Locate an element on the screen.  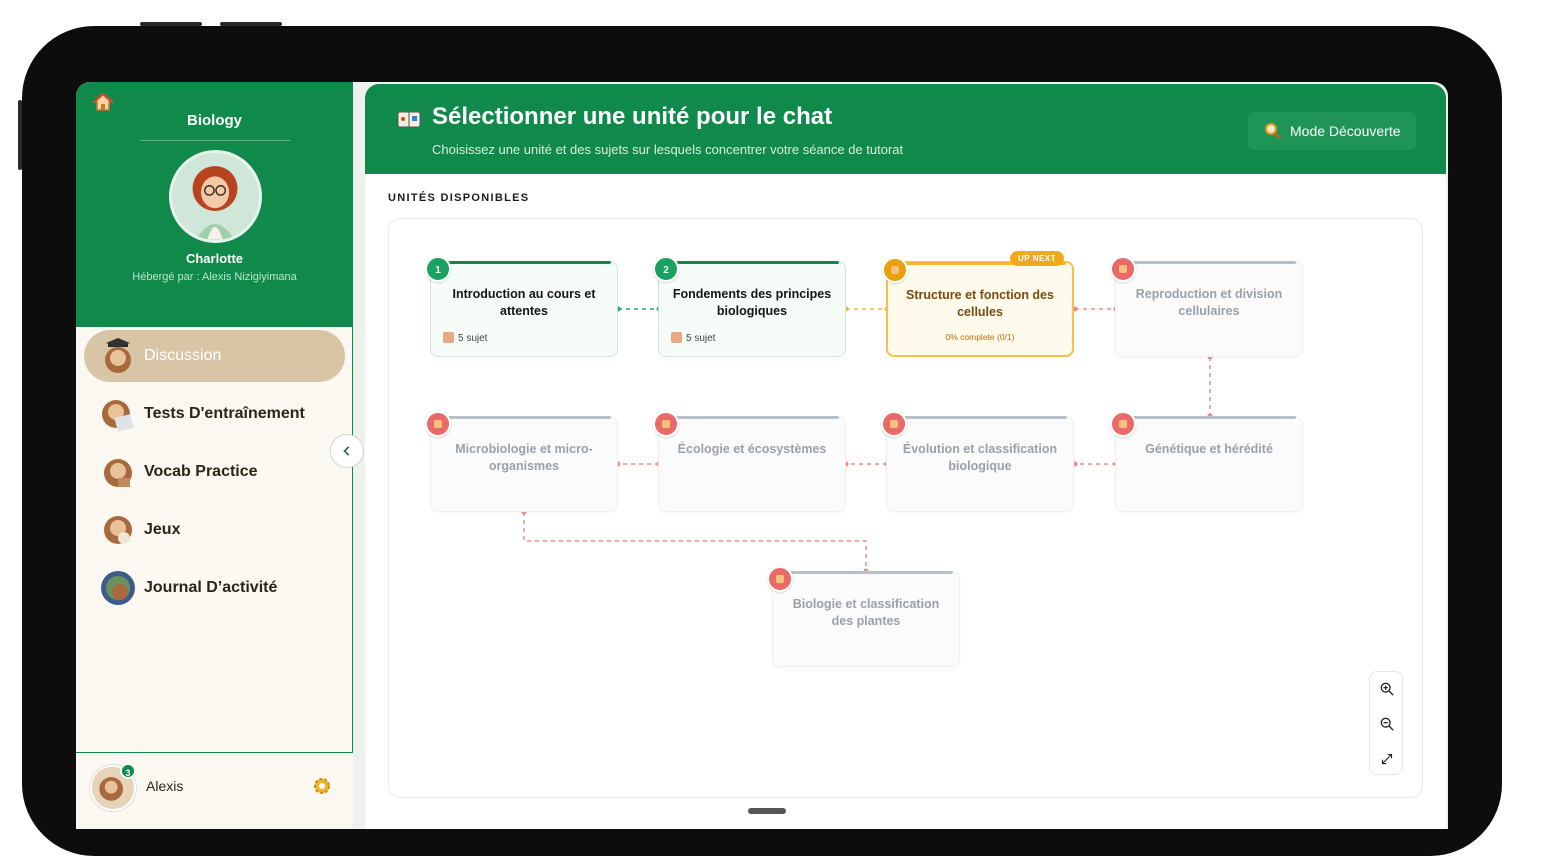
unit-title: Introduction au cours et attentes is located at coordinates (524, 302).